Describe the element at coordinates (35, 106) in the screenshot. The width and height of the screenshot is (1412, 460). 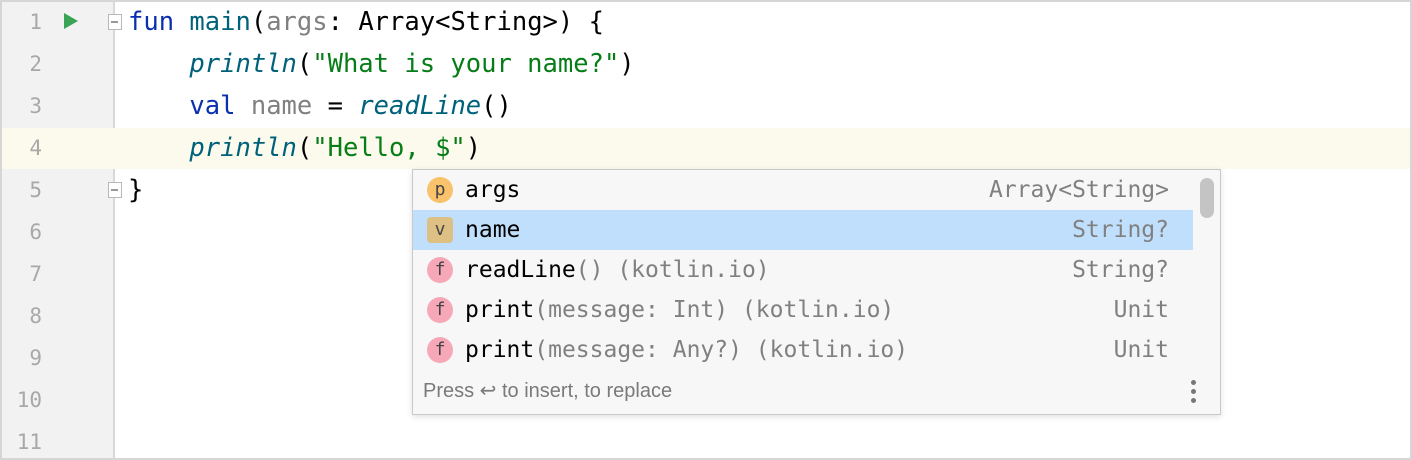
I see `line-number: 3` at that location.